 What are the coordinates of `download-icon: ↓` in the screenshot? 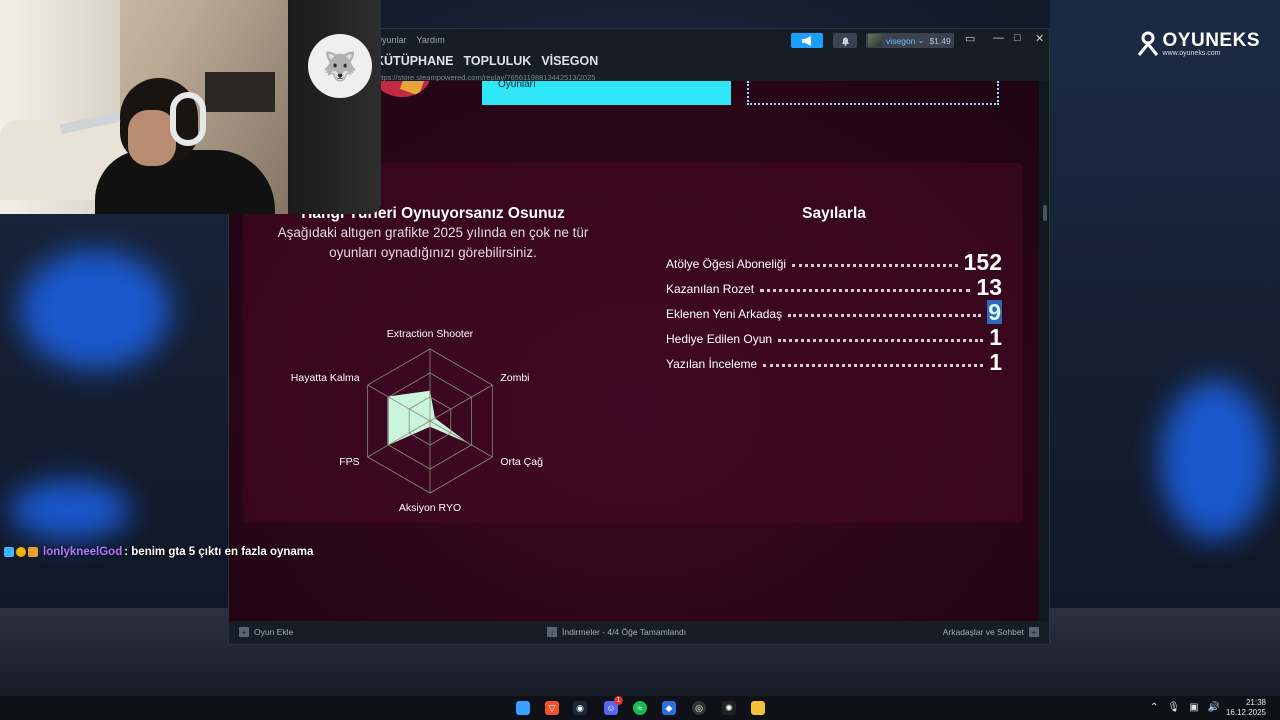 It's located at (552, 632).